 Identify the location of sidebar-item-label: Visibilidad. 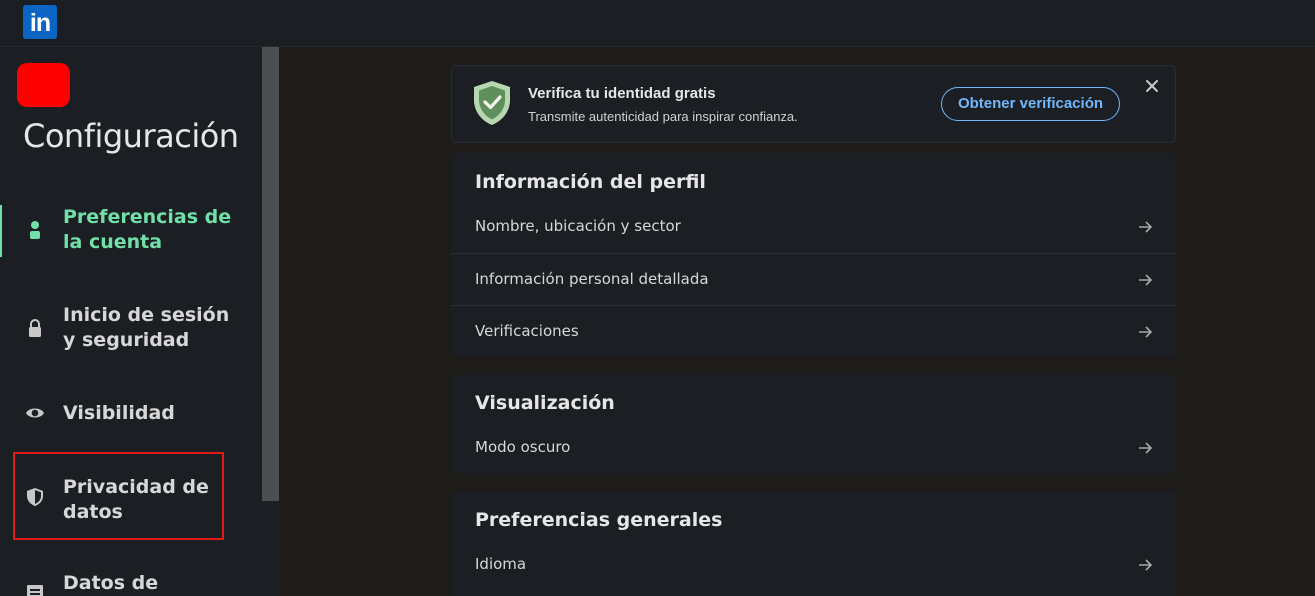
(119, 413).